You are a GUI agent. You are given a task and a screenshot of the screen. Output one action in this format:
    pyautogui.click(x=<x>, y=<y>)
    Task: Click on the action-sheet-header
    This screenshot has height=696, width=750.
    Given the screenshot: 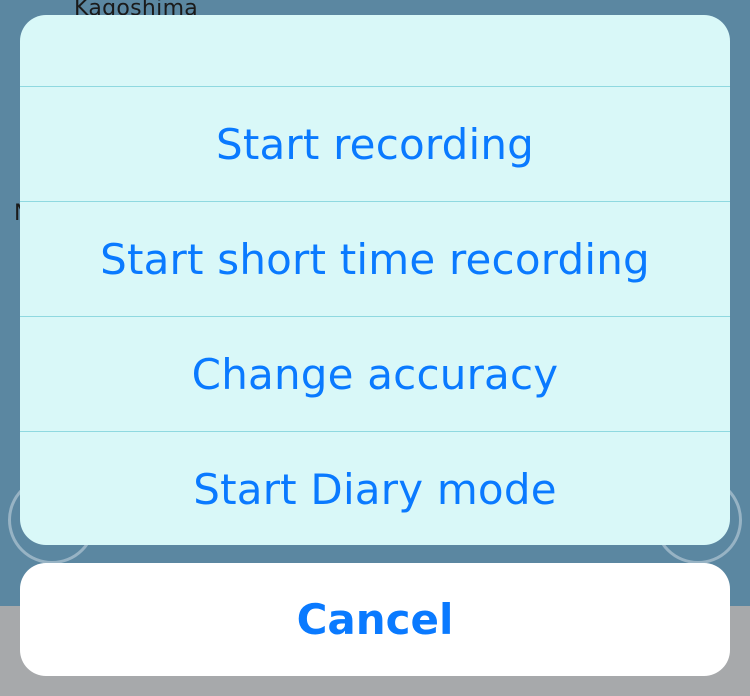 What is the action you would take?
    pyautogui.click(x=375, y=51)
    